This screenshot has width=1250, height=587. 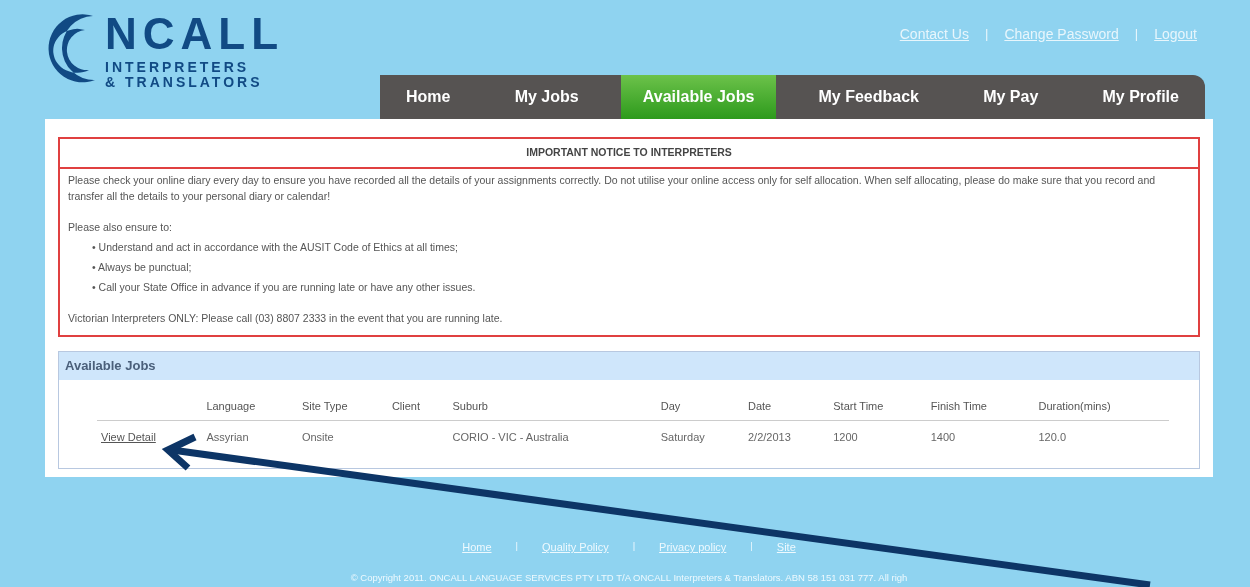 I want to click on nav-tab: My Pay, so click(x=1011, y=97).